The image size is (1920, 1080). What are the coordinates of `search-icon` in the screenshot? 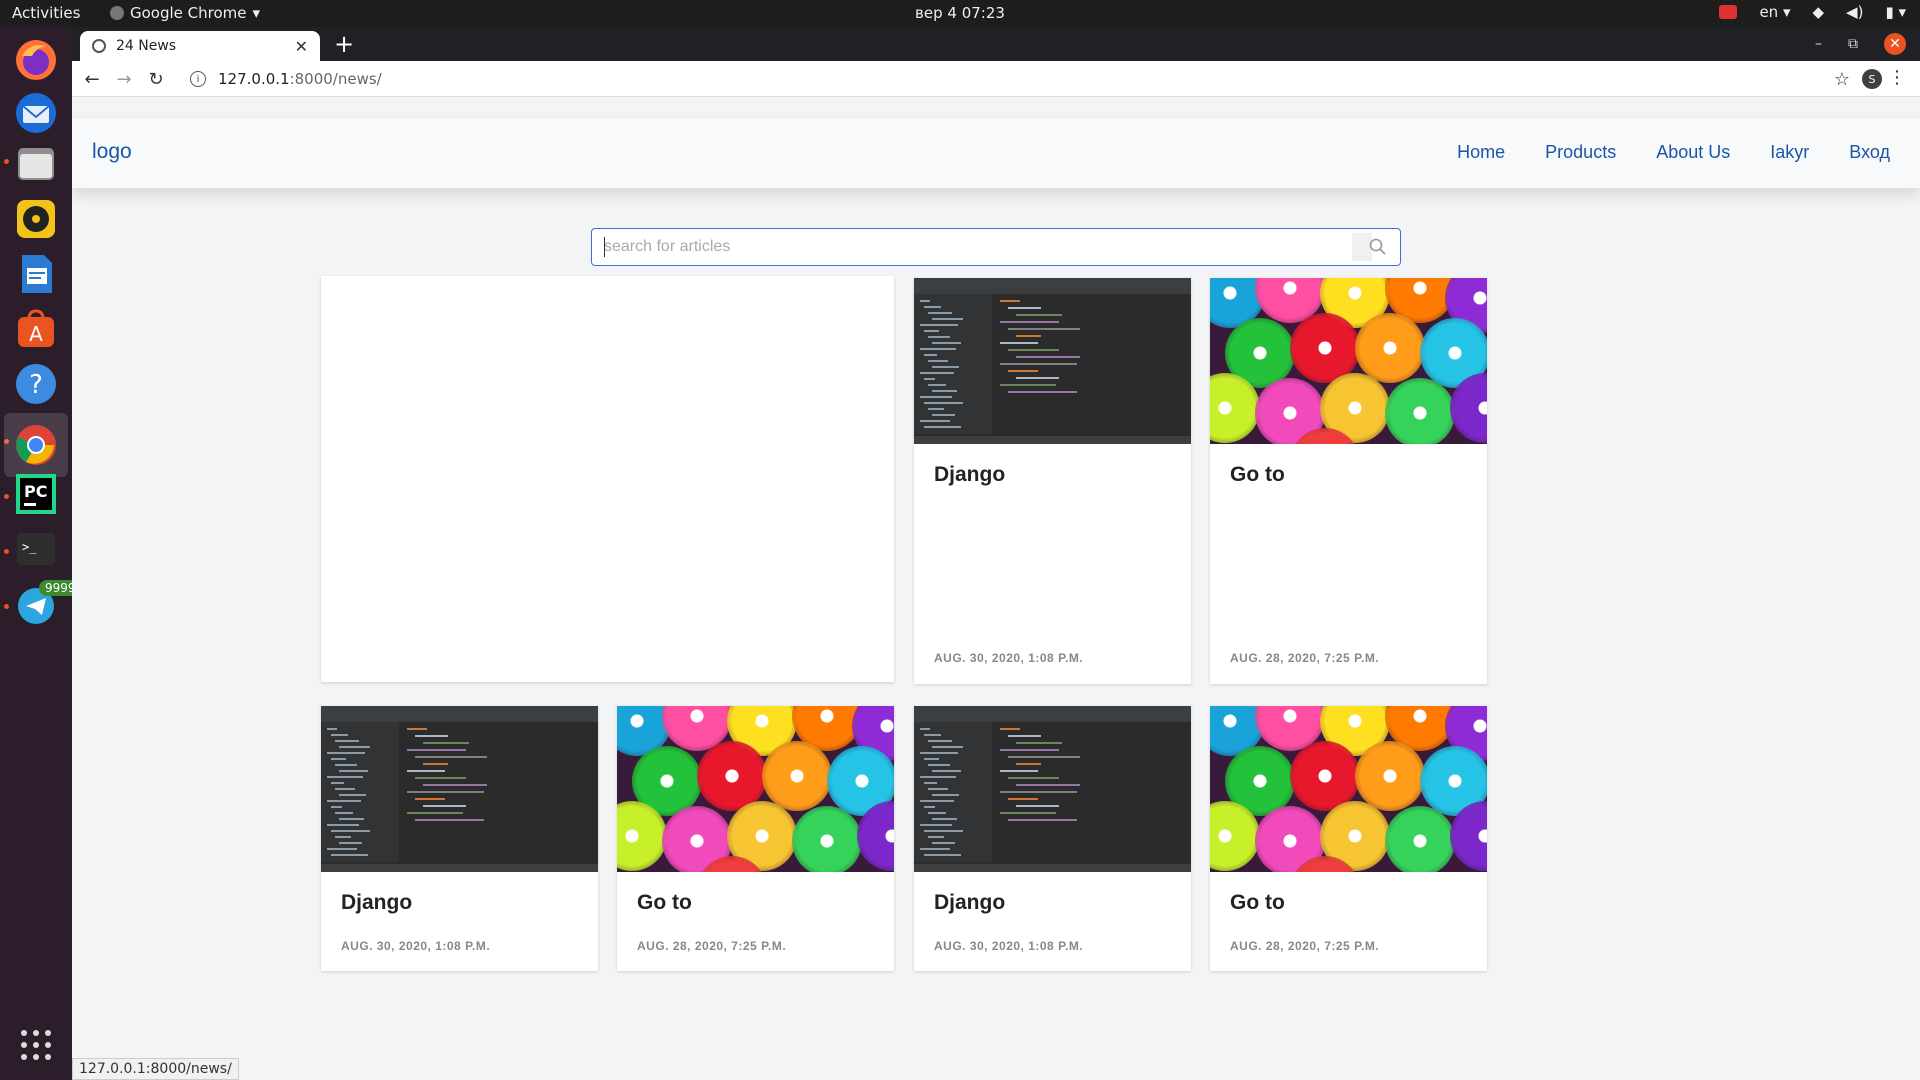 It's located at (1378, 247).